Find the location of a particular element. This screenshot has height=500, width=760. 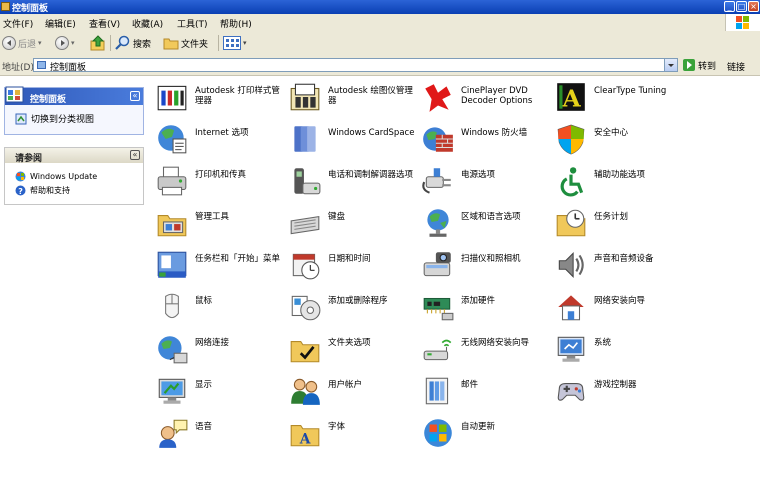

control-panel-item-label: 管理工具 is located at coordinates (212, 217).